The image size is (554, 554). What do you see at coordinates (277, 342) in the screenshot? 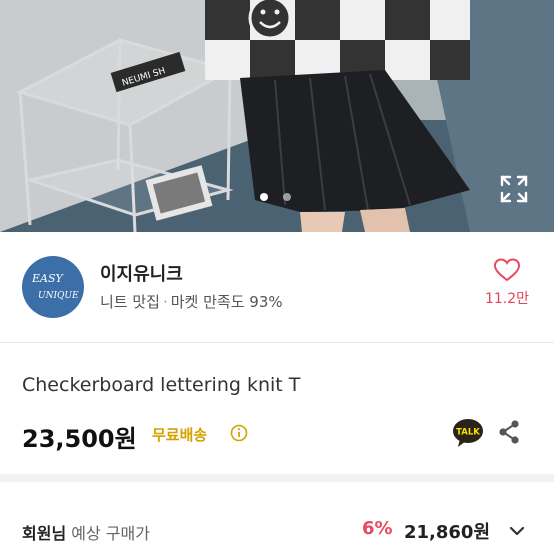
I see `divider` at bounding box center [277, 342].